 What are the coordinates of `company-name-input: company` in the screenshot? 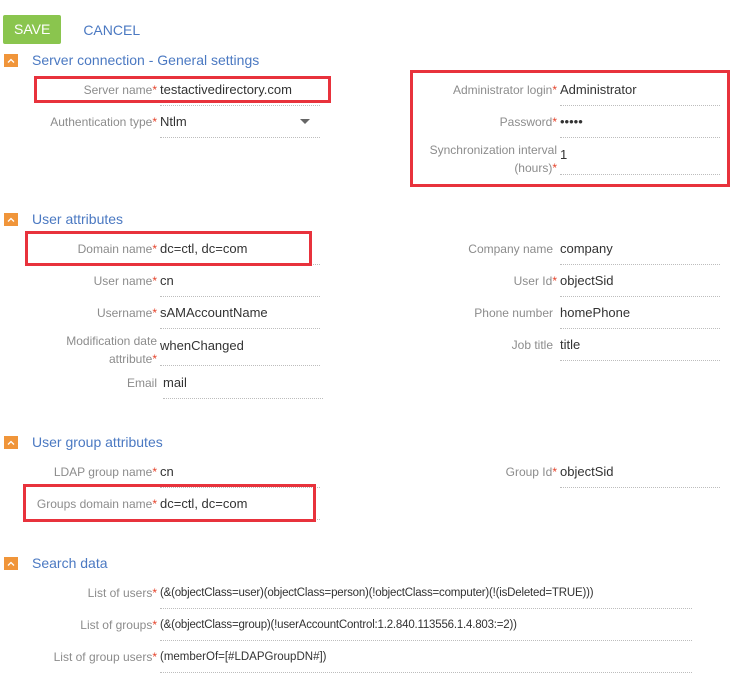 It's located at (640, 252).